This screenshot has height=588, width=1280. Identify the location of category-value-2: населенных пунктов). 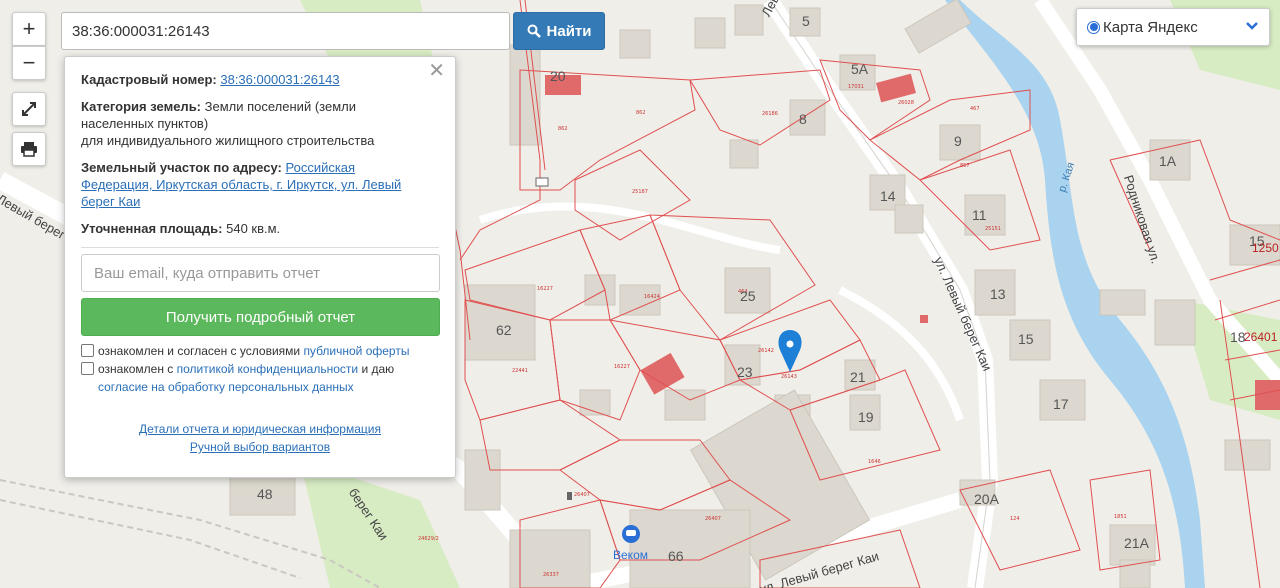
(145, 123).